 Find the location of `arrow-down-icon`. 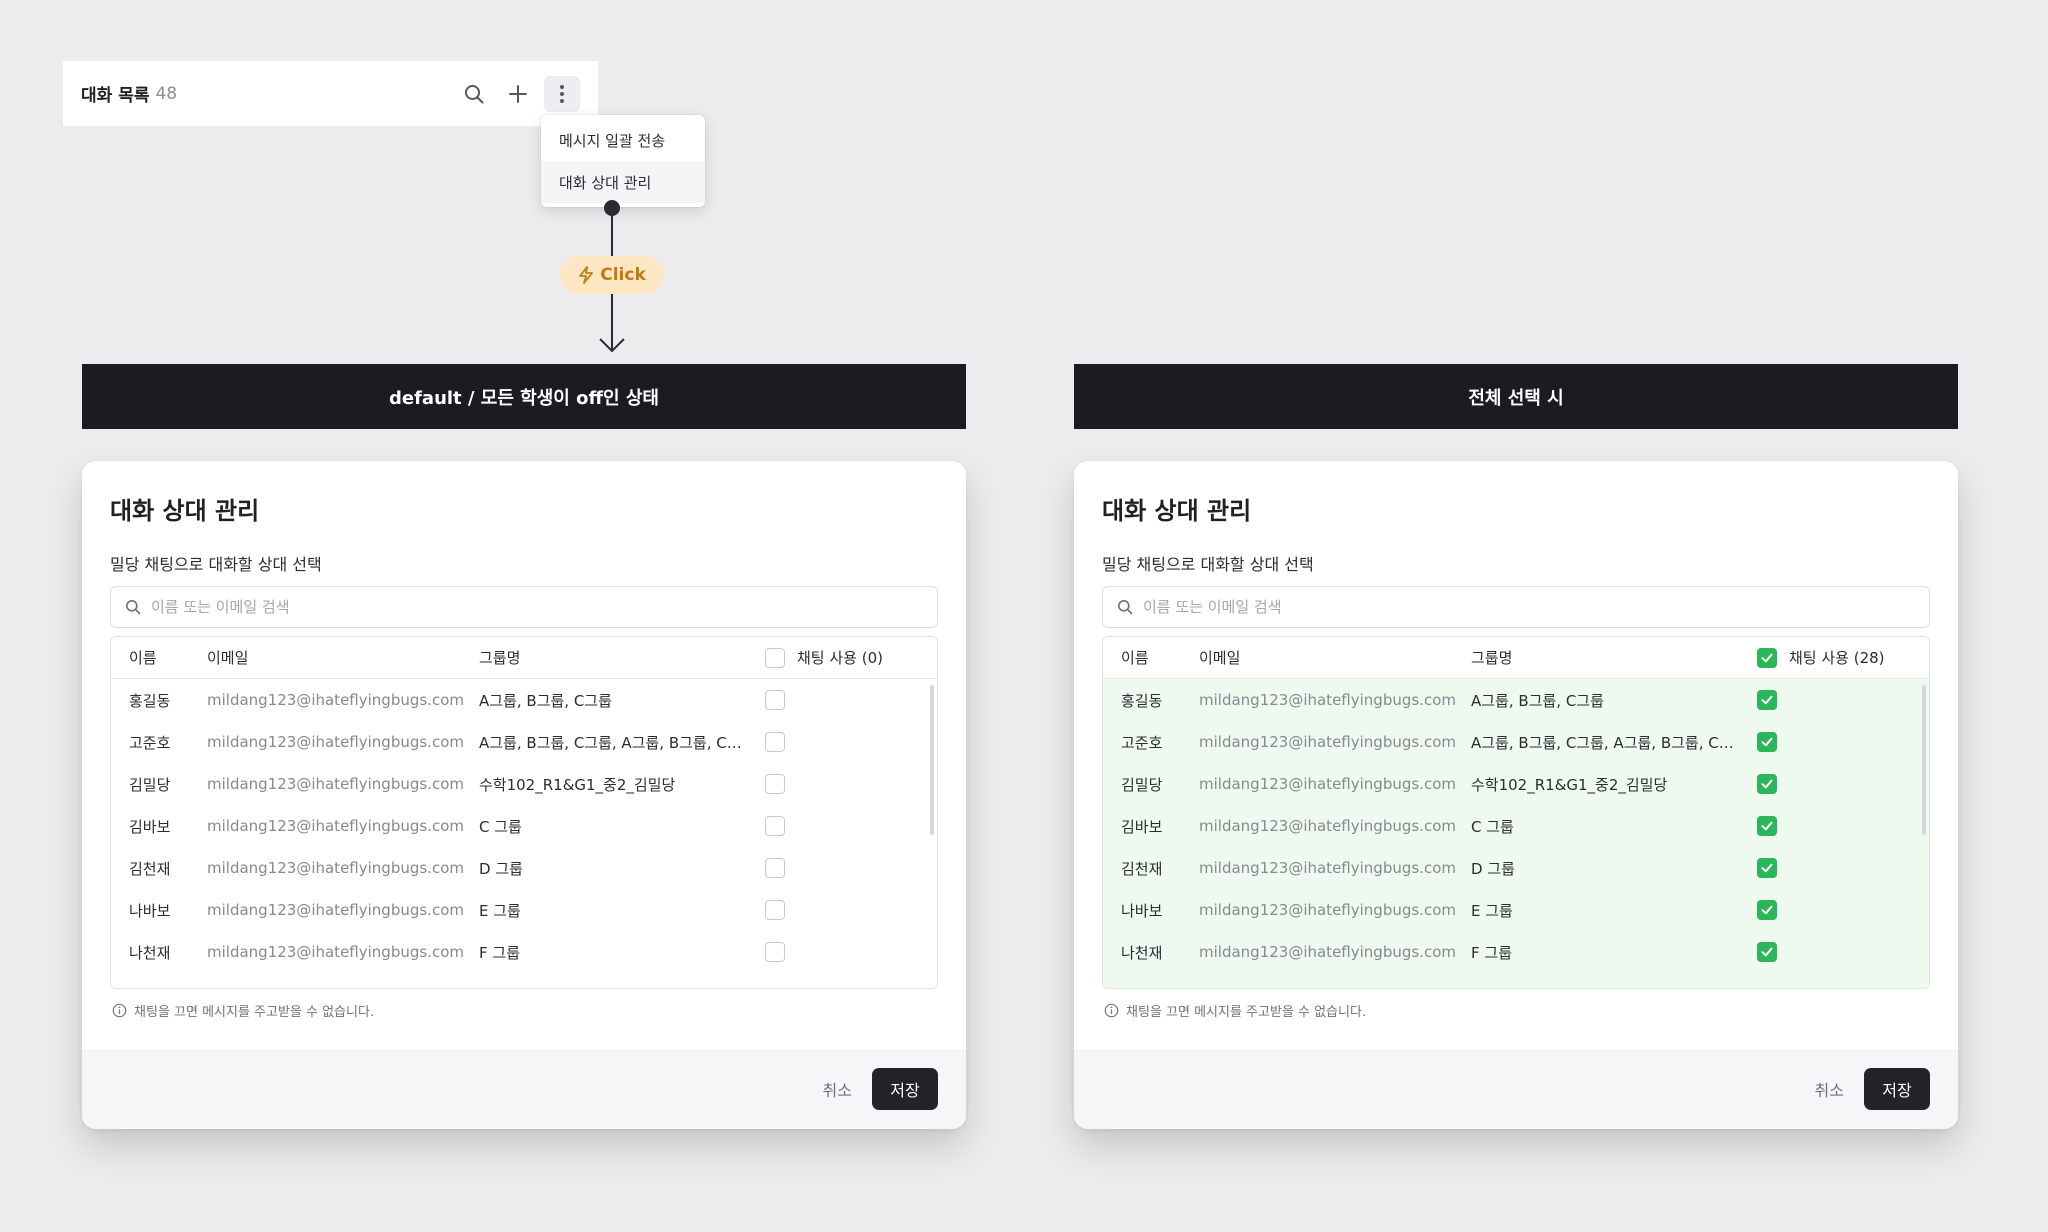

arrow-down-icon is located at coordinates (612, 345).